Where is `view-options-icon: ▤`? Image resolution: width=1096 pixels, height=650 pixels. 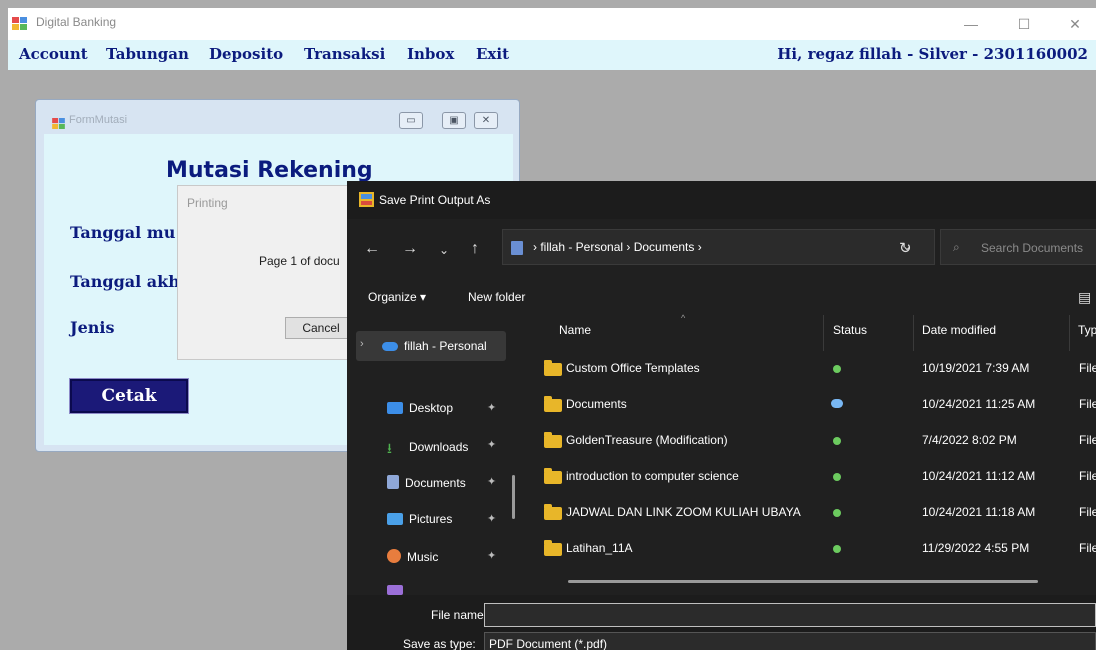
view-options-icon: ▤ is located at coordinates (1084, 297).